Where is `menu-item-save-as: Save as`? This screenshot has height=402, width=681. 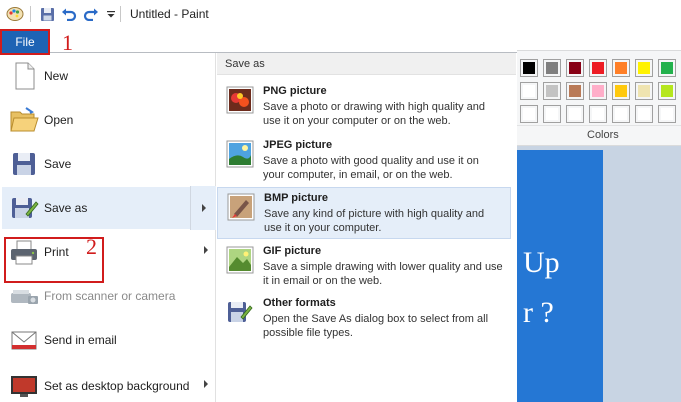
menu-item-save-as: Save as is located at coordinates (108, 208).